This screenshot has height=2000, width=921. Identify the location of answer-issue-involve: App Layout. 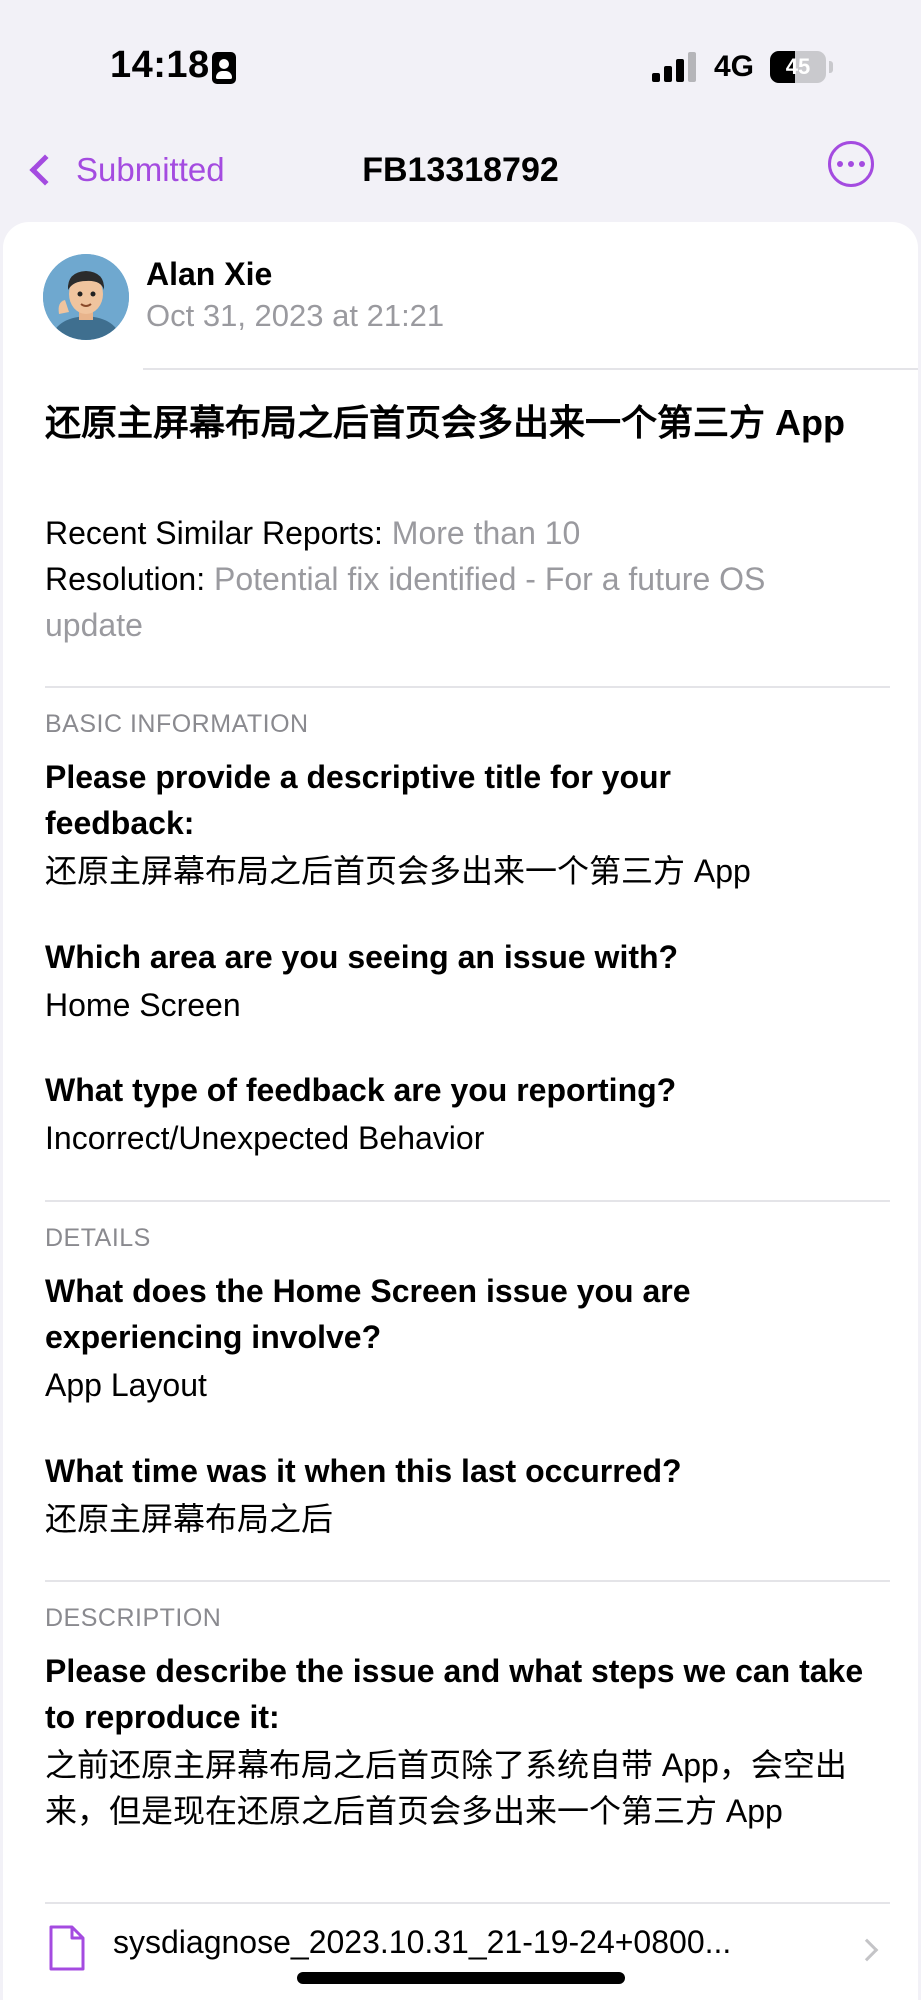
(126, 1385).